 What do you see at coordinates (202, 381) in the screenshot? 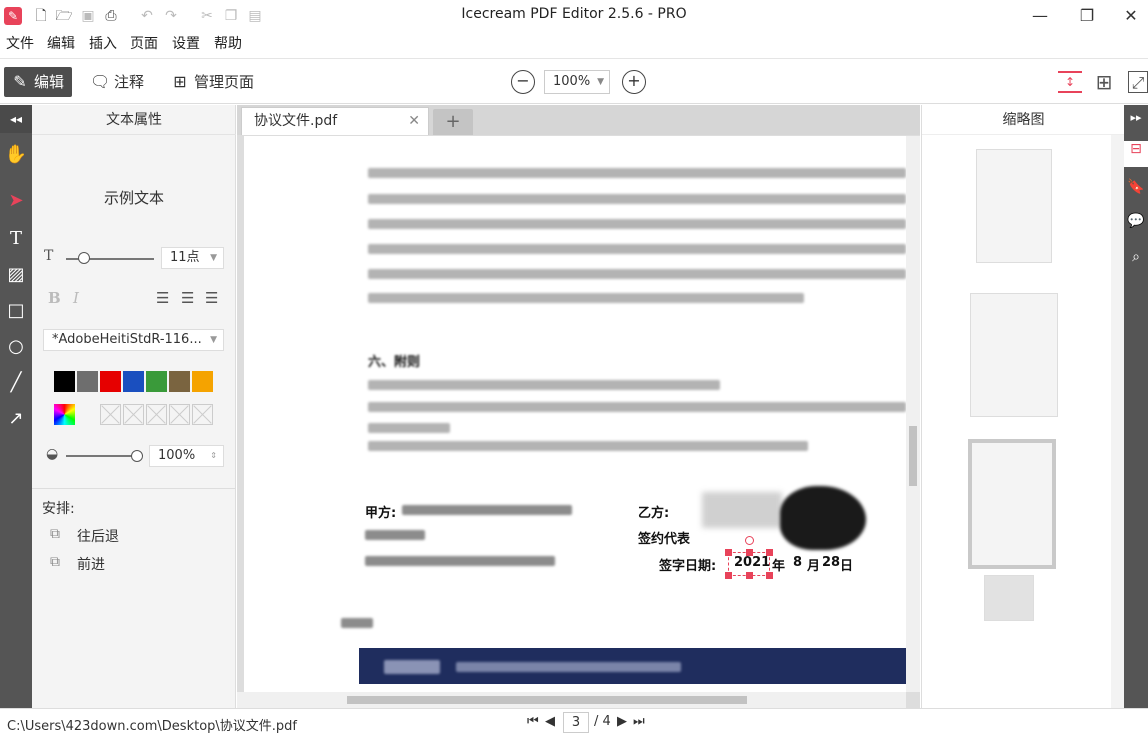
I see `color-swatch-orange` at bounding box center [202, 381].